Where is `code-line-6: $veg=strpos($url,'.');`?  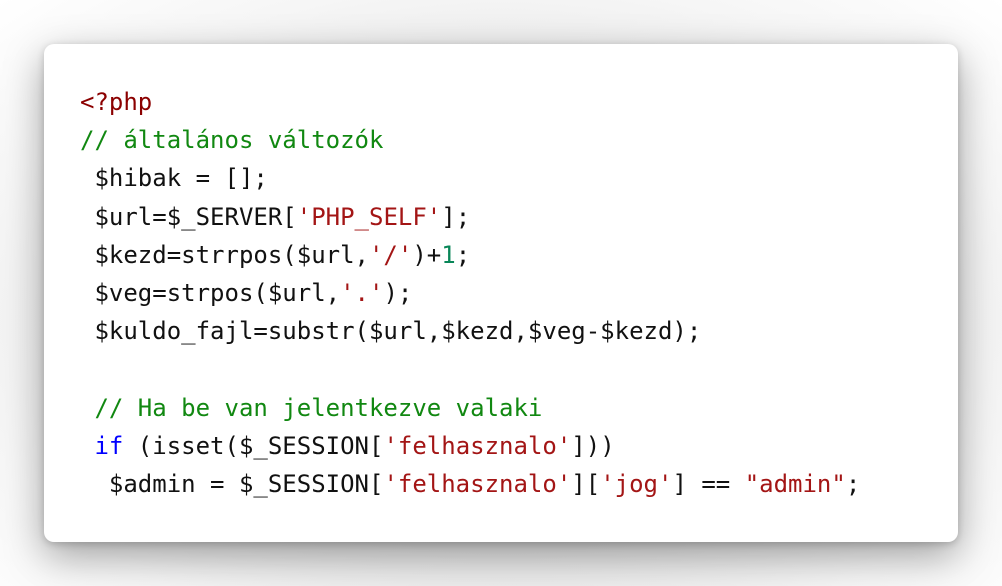 code-line-6: $veg=strpos($url,'.'); is located at coordinates (470, 293).